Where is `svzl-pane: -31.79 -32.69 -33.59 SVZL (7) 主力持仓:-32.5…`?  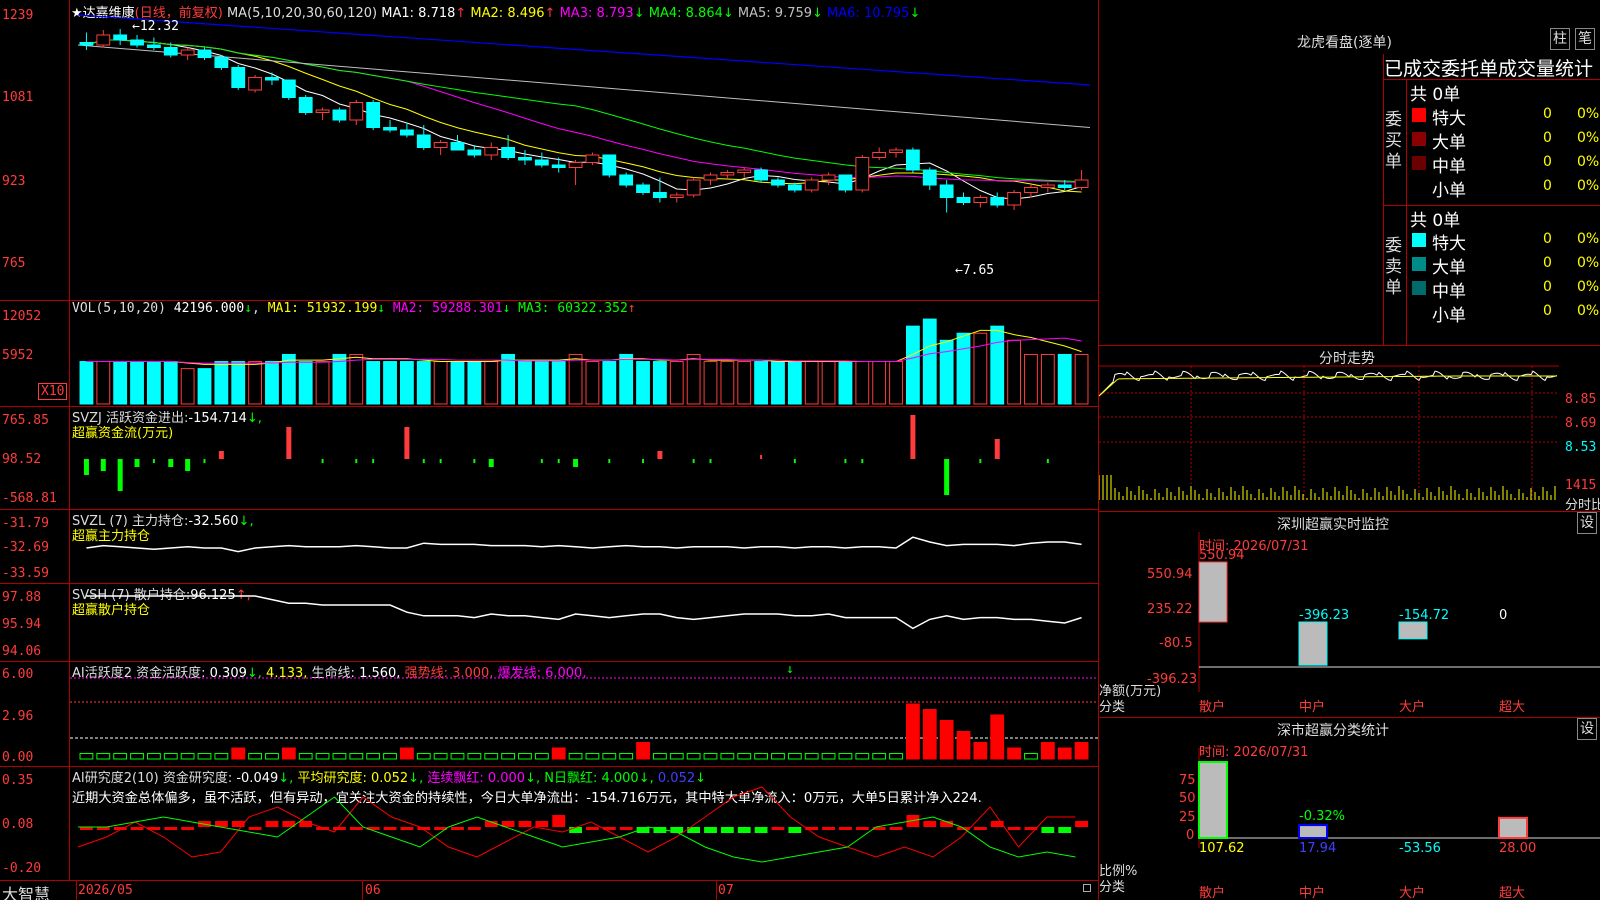 svzl-pane: -31.79 -32.69 -33.59 SVZL (7) 主力持仓:-32.5… is located at coordinates (549, 546).